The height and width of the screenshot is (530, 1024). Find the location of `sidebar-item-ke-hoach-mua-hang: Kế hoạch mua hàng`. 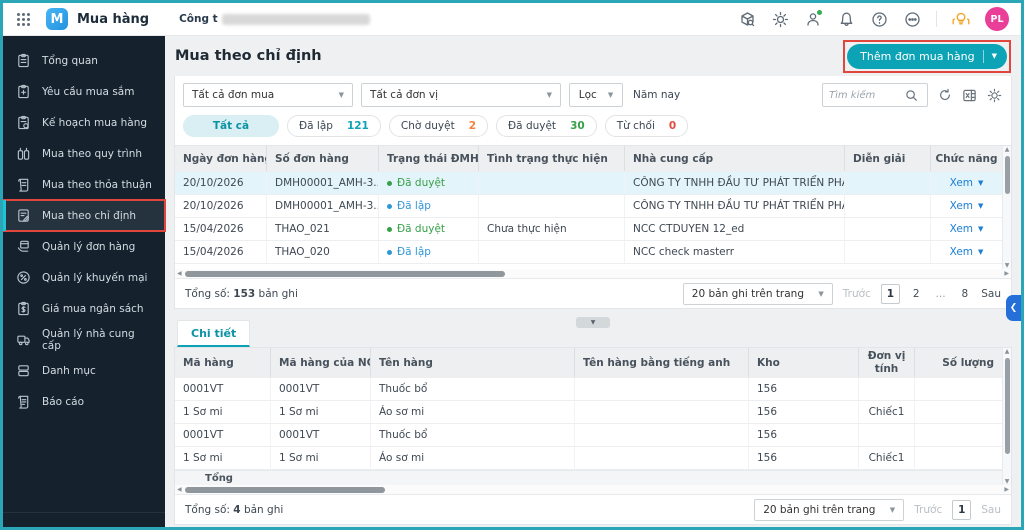

sidebar-item-ke-hoach-mua-hang: Kế hoạch mua hàng is located at coordinates (84, 122).